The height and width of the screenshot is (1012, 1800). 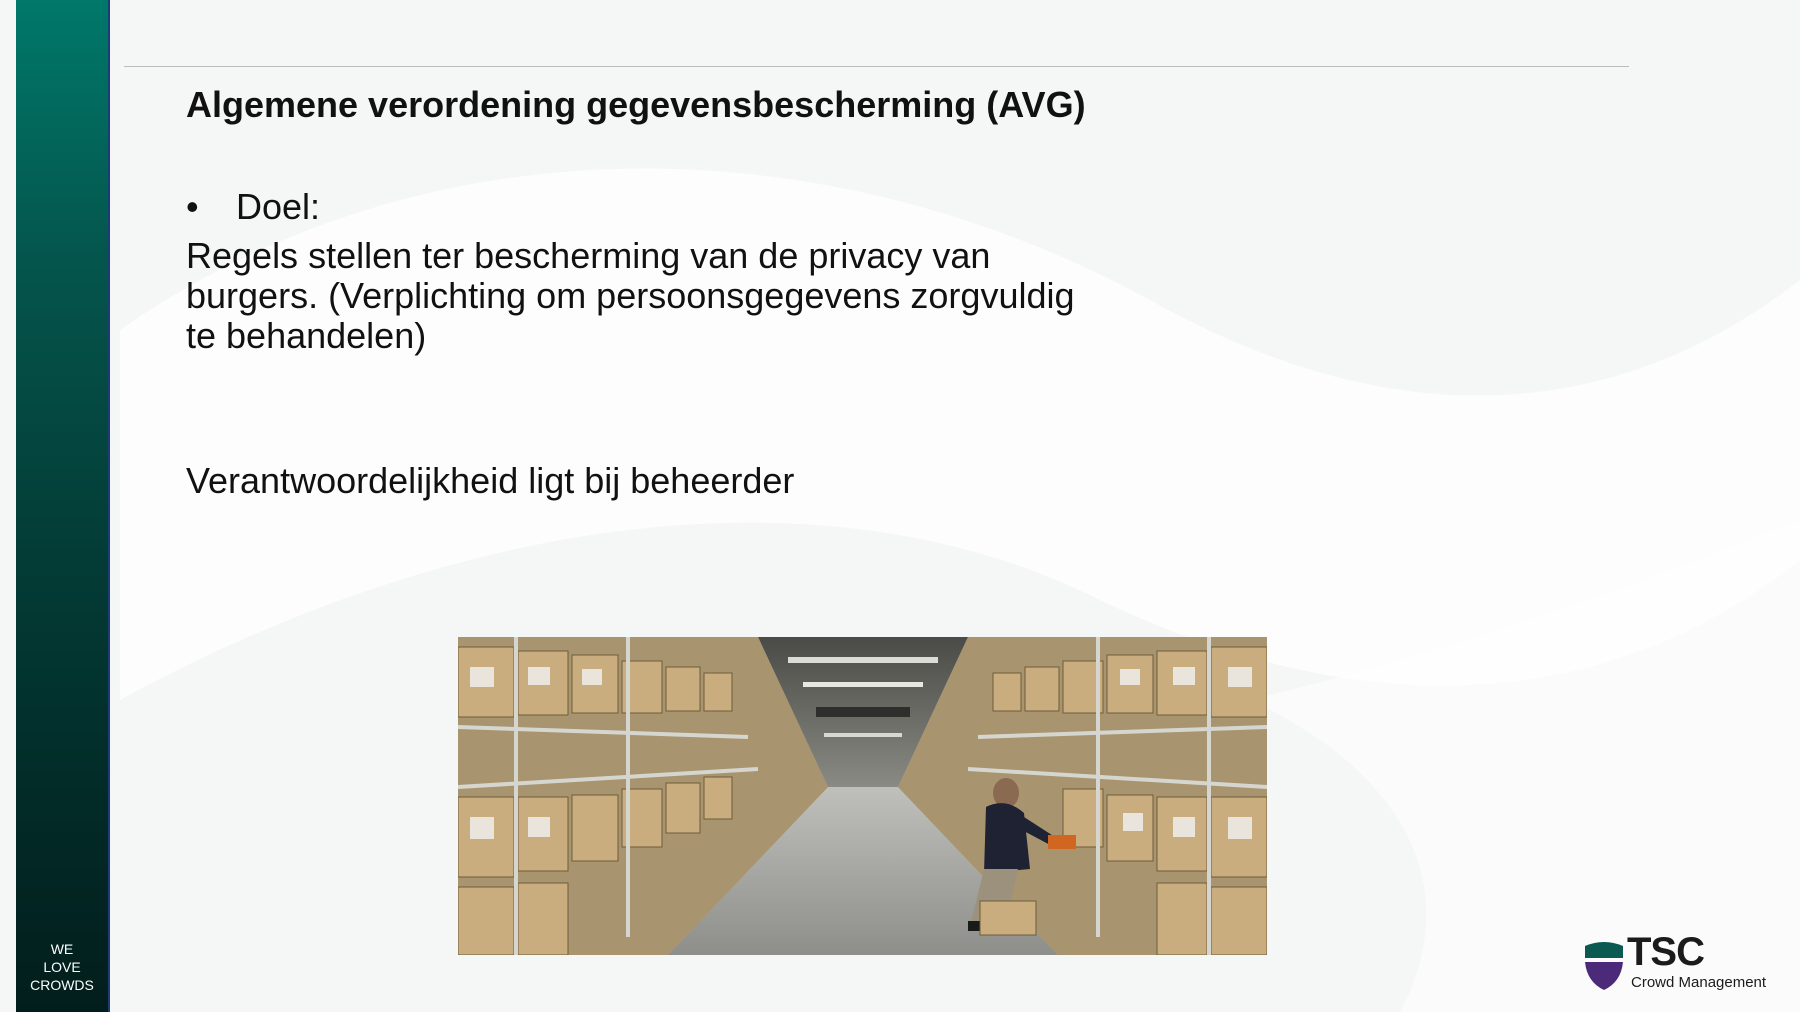 I want to click on sidebar: WE LOVE CROWDS, so click(x=63, y=506).